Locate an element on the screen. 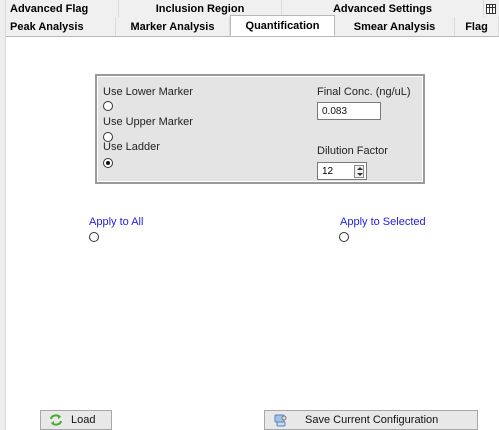 The height and width of the screenshot is (430, 499). grid-icon is located at coordinates (491, 8).